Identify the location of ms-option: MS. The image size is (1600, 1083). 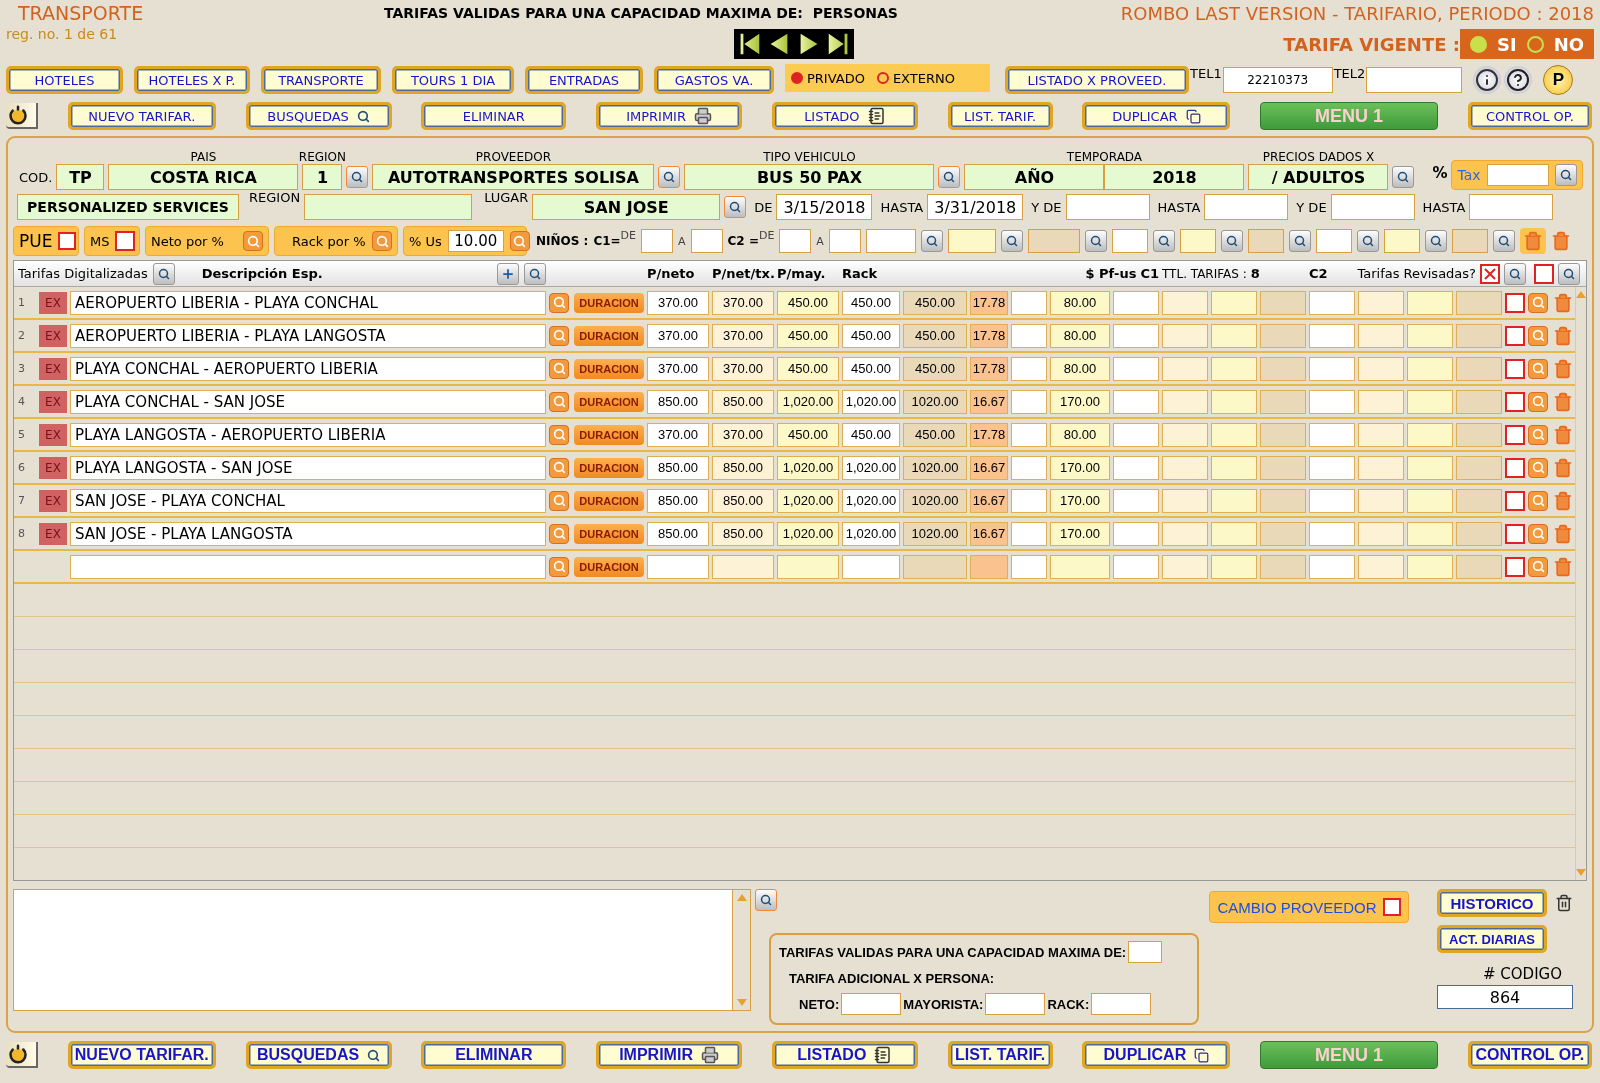
(112, 241).